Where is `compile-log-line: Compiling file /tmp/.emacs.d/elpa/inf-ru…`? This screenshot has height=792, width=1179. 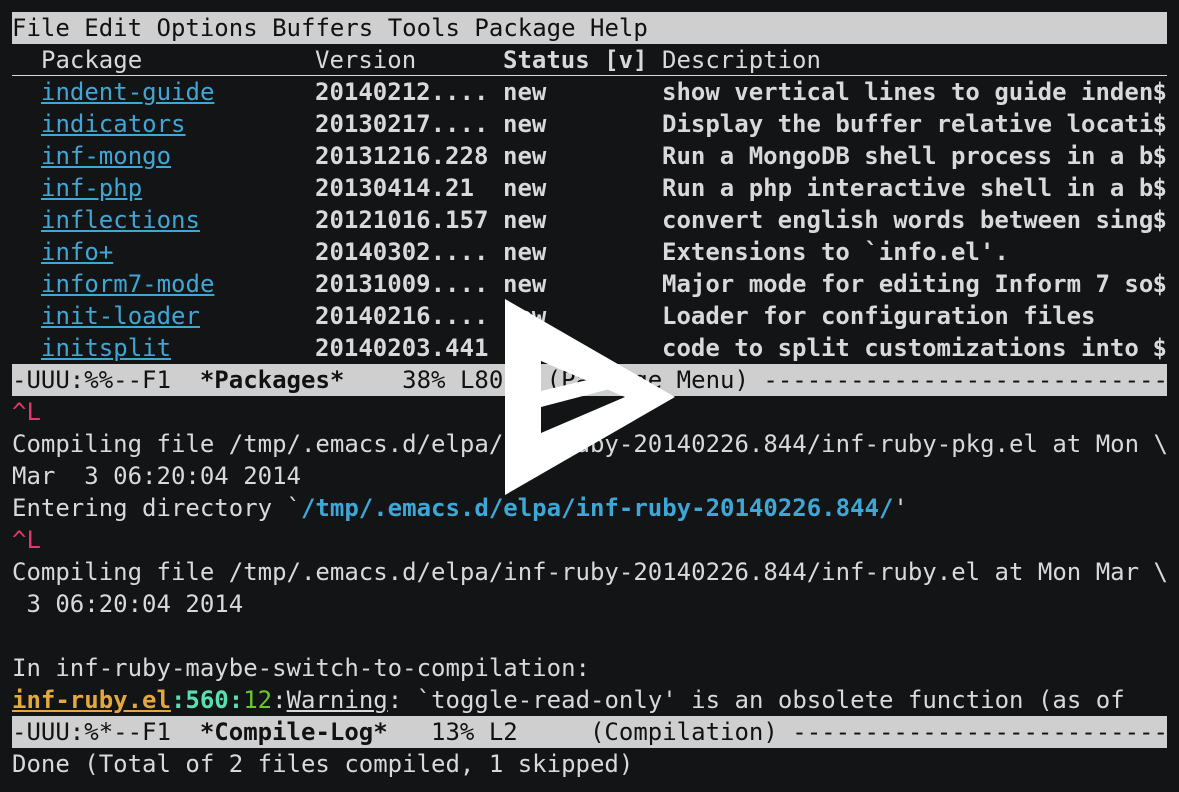 compile-log-line: Compiling file /tmp/.emacs.d/elpa/inf-ru… is located at coordinates (589, 572).